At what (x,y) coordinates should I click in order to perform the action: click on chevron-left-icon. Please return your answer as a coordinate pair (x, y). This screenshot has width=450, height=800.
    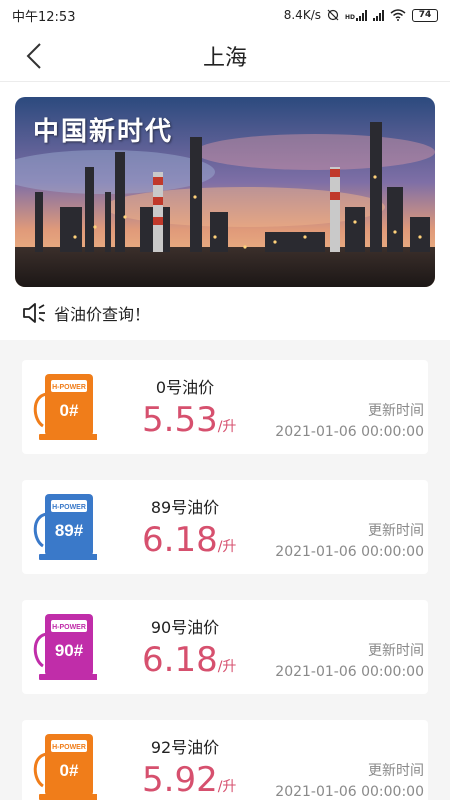
    Looking at the image, I should click on (33, 56).